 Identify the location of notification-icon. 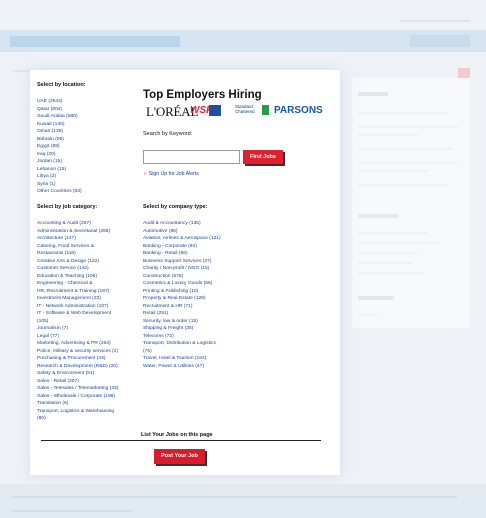
(464, 73).